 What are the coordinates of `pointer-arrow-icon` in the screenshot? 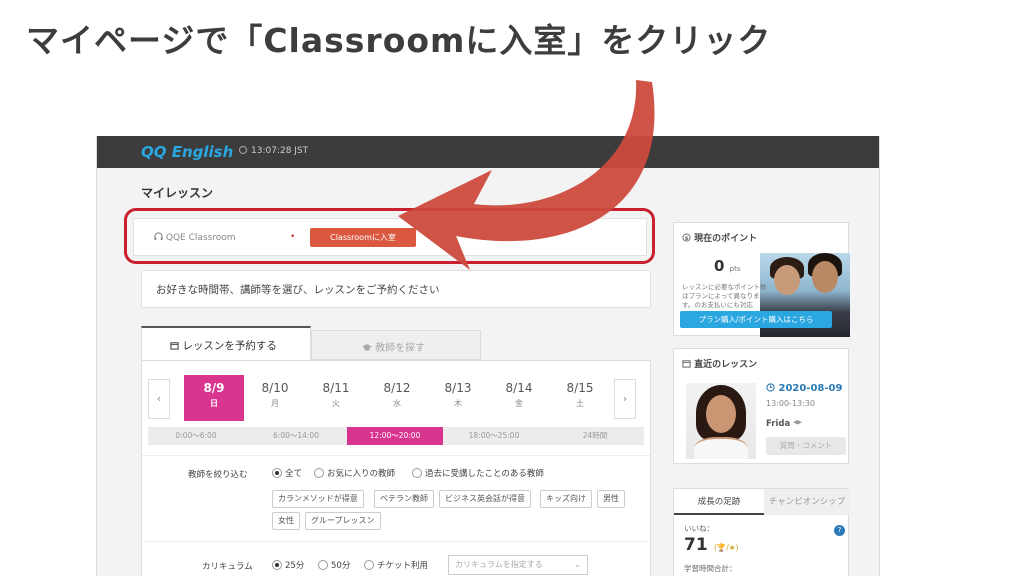 It's located at (526, 175).